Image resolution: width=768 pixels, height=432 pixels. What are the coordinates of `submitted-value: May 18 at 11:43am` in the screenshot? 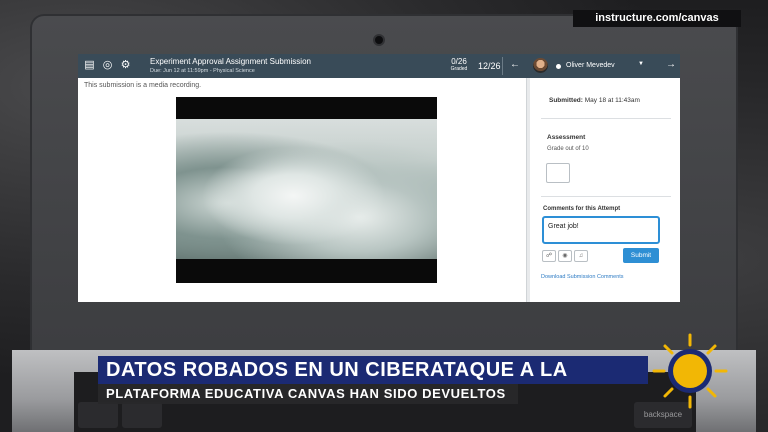 It's located at (612, 100).